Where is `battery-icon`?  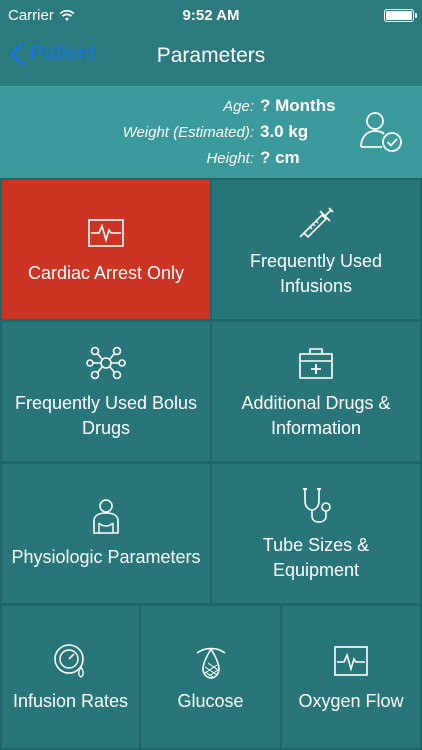
battery-icon is located at coordinates (400, 15).